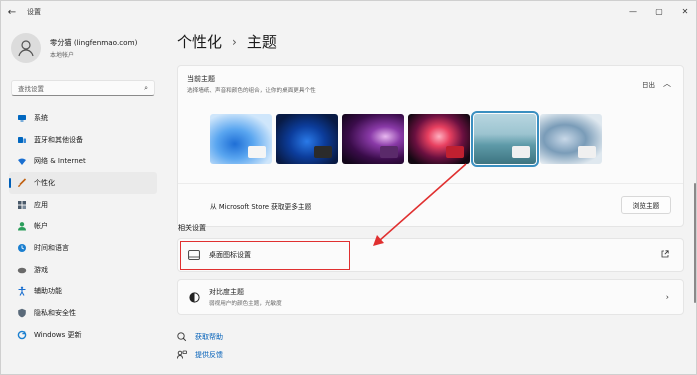 This screenshot has width=697, height=375. I want to click on maximize-icon: ▢, so click(659, 11).